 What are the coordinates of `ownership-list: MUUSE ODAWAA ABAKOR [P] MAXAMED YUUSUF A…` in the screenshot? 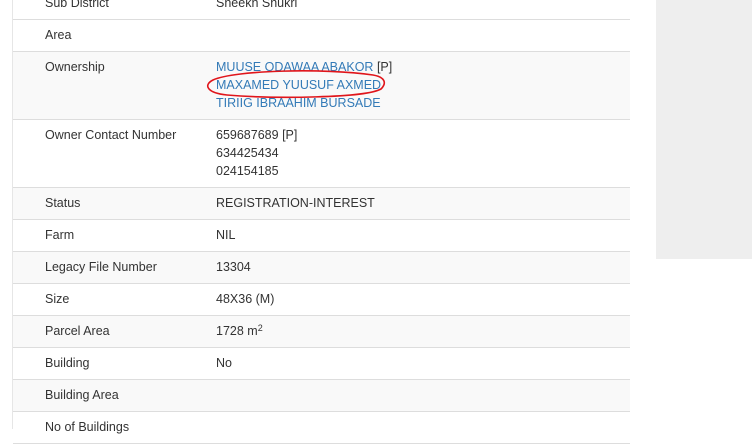 It's located at (418, 85).